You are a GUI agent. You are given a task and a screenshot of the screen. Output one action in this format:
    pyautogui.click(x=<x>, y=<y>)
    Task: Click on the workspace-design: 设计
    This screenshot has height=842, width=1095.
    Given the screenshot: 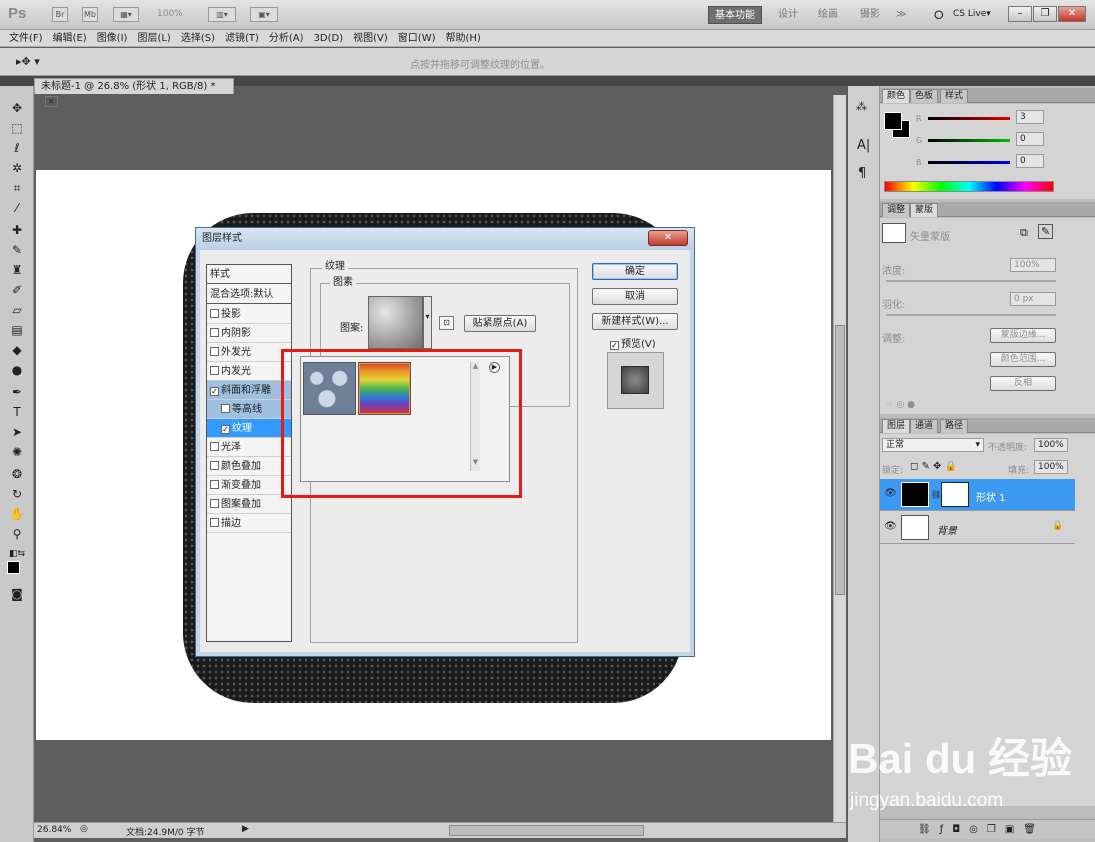 What is the action you would take?
    pyautogui.click(x=788, y=15)
    